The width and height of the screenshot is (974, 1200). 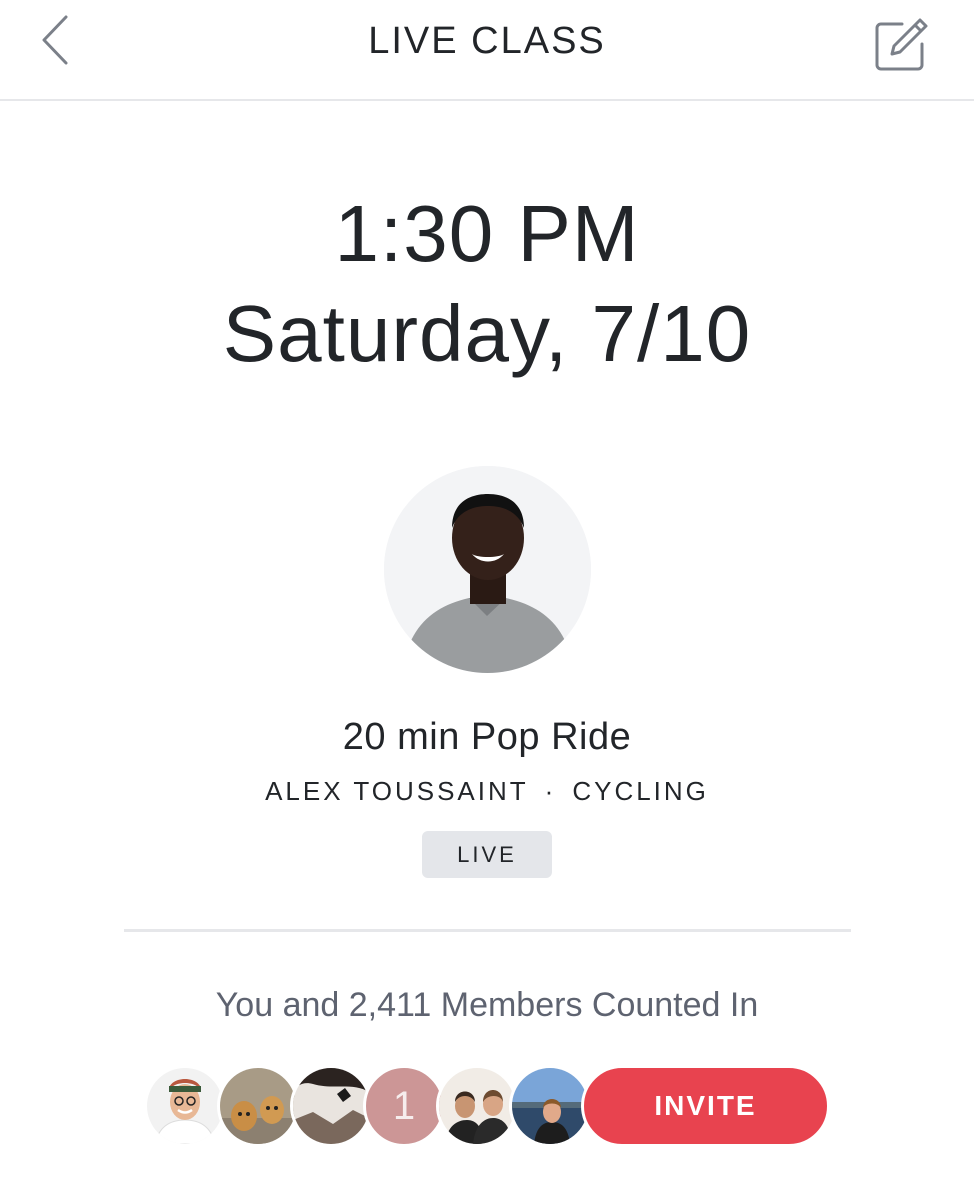 I want to click on member-count-bubble: 1, so click(x=404, y=1106).